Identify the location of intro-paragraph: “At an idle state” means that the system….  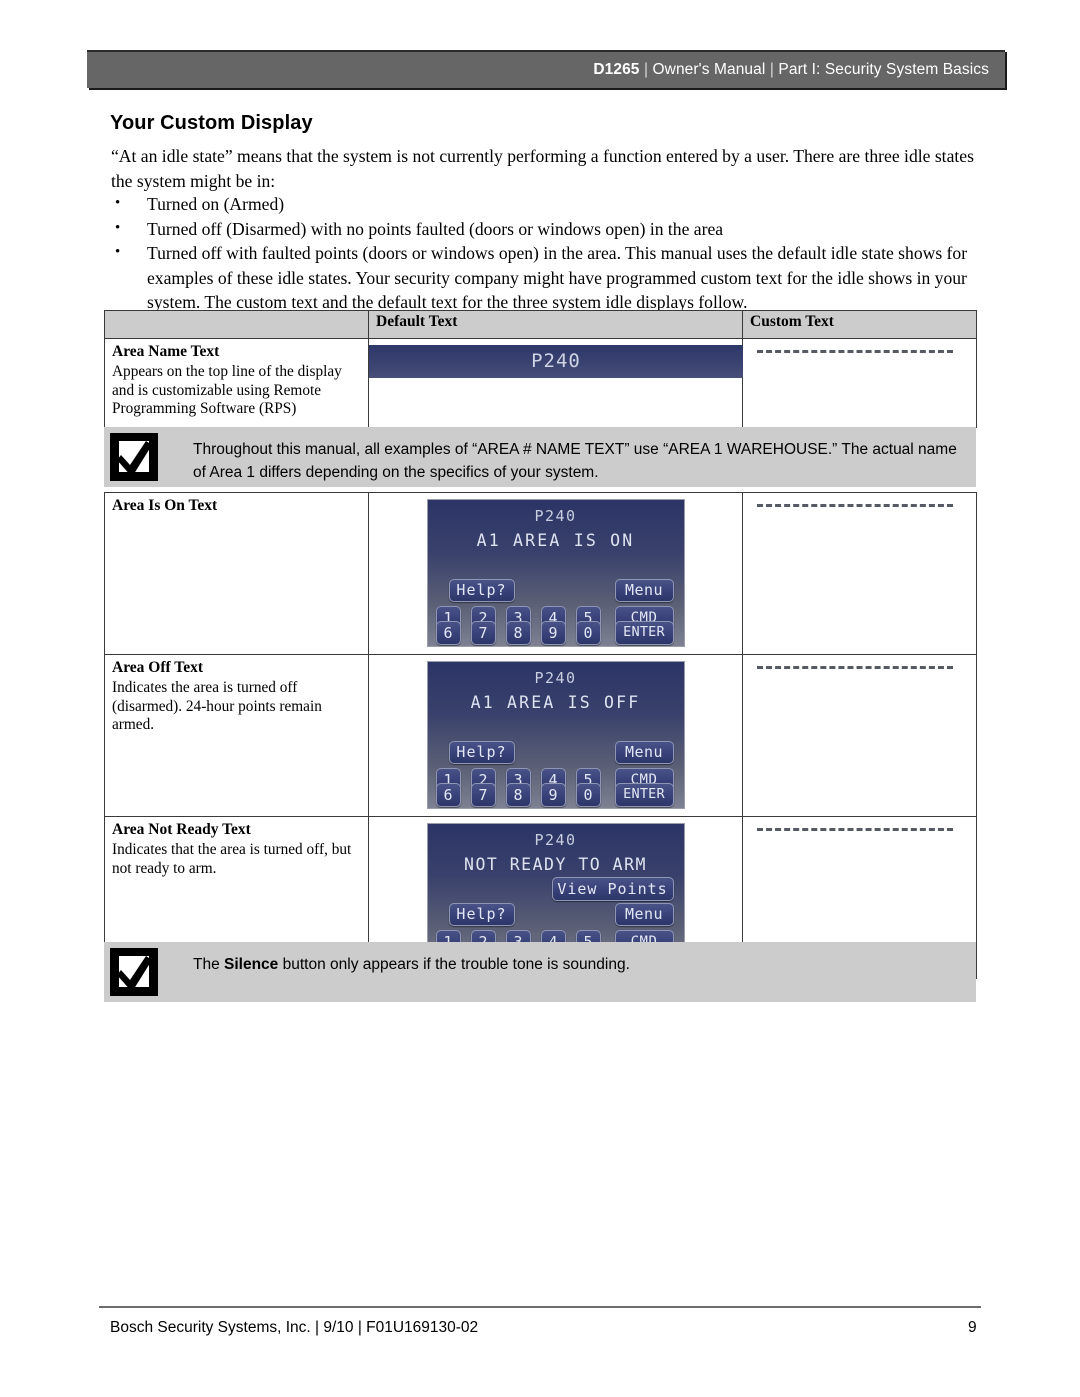
(542, 168).